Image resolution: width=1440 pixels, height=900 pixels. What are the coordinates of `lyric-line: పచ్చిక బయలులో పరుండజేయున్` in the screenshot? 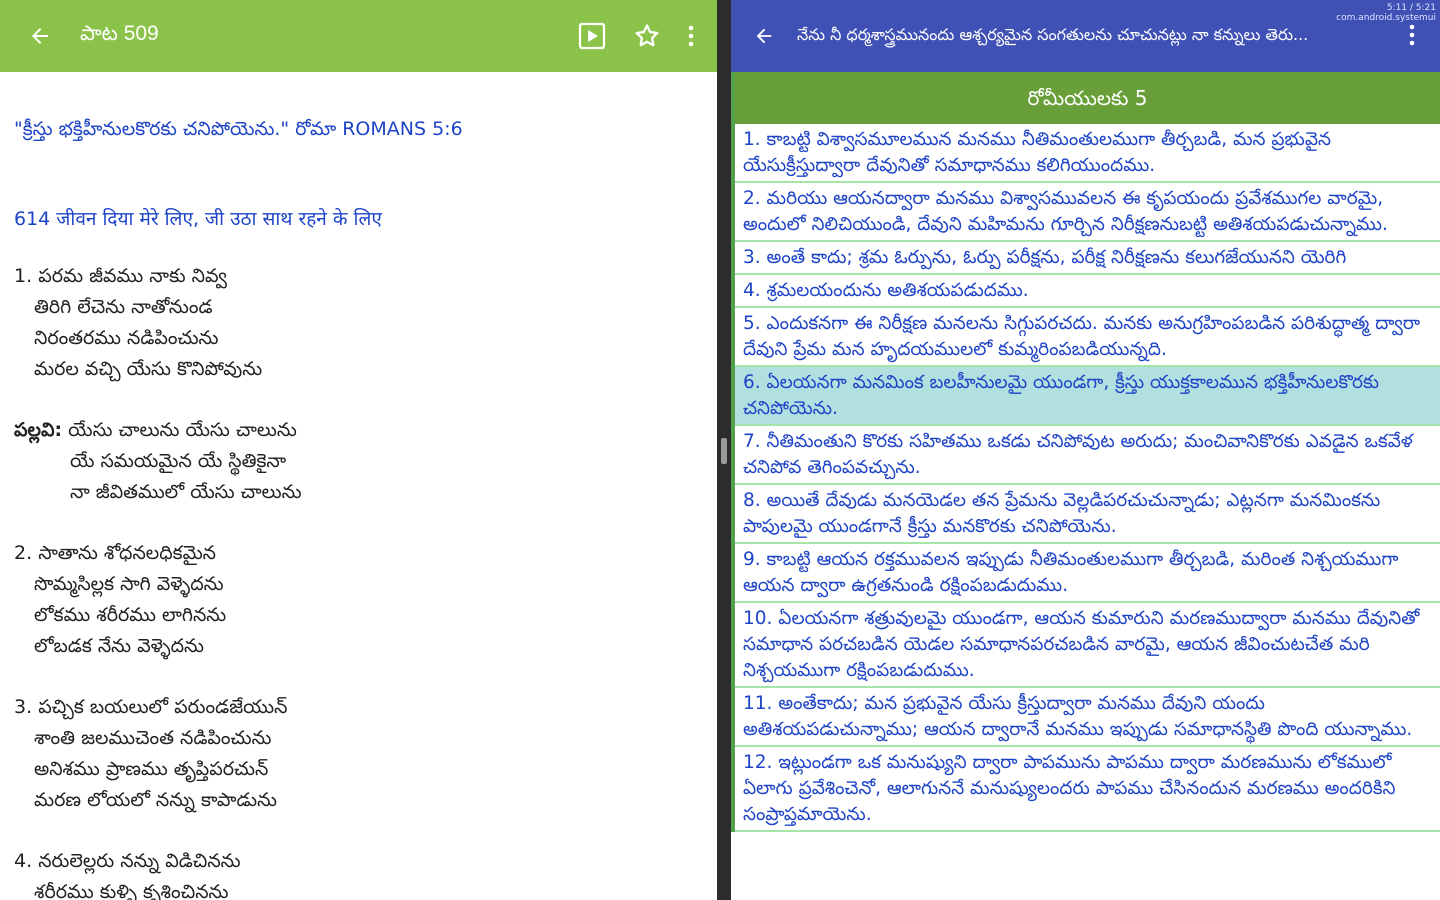 It's located at (163, 707).